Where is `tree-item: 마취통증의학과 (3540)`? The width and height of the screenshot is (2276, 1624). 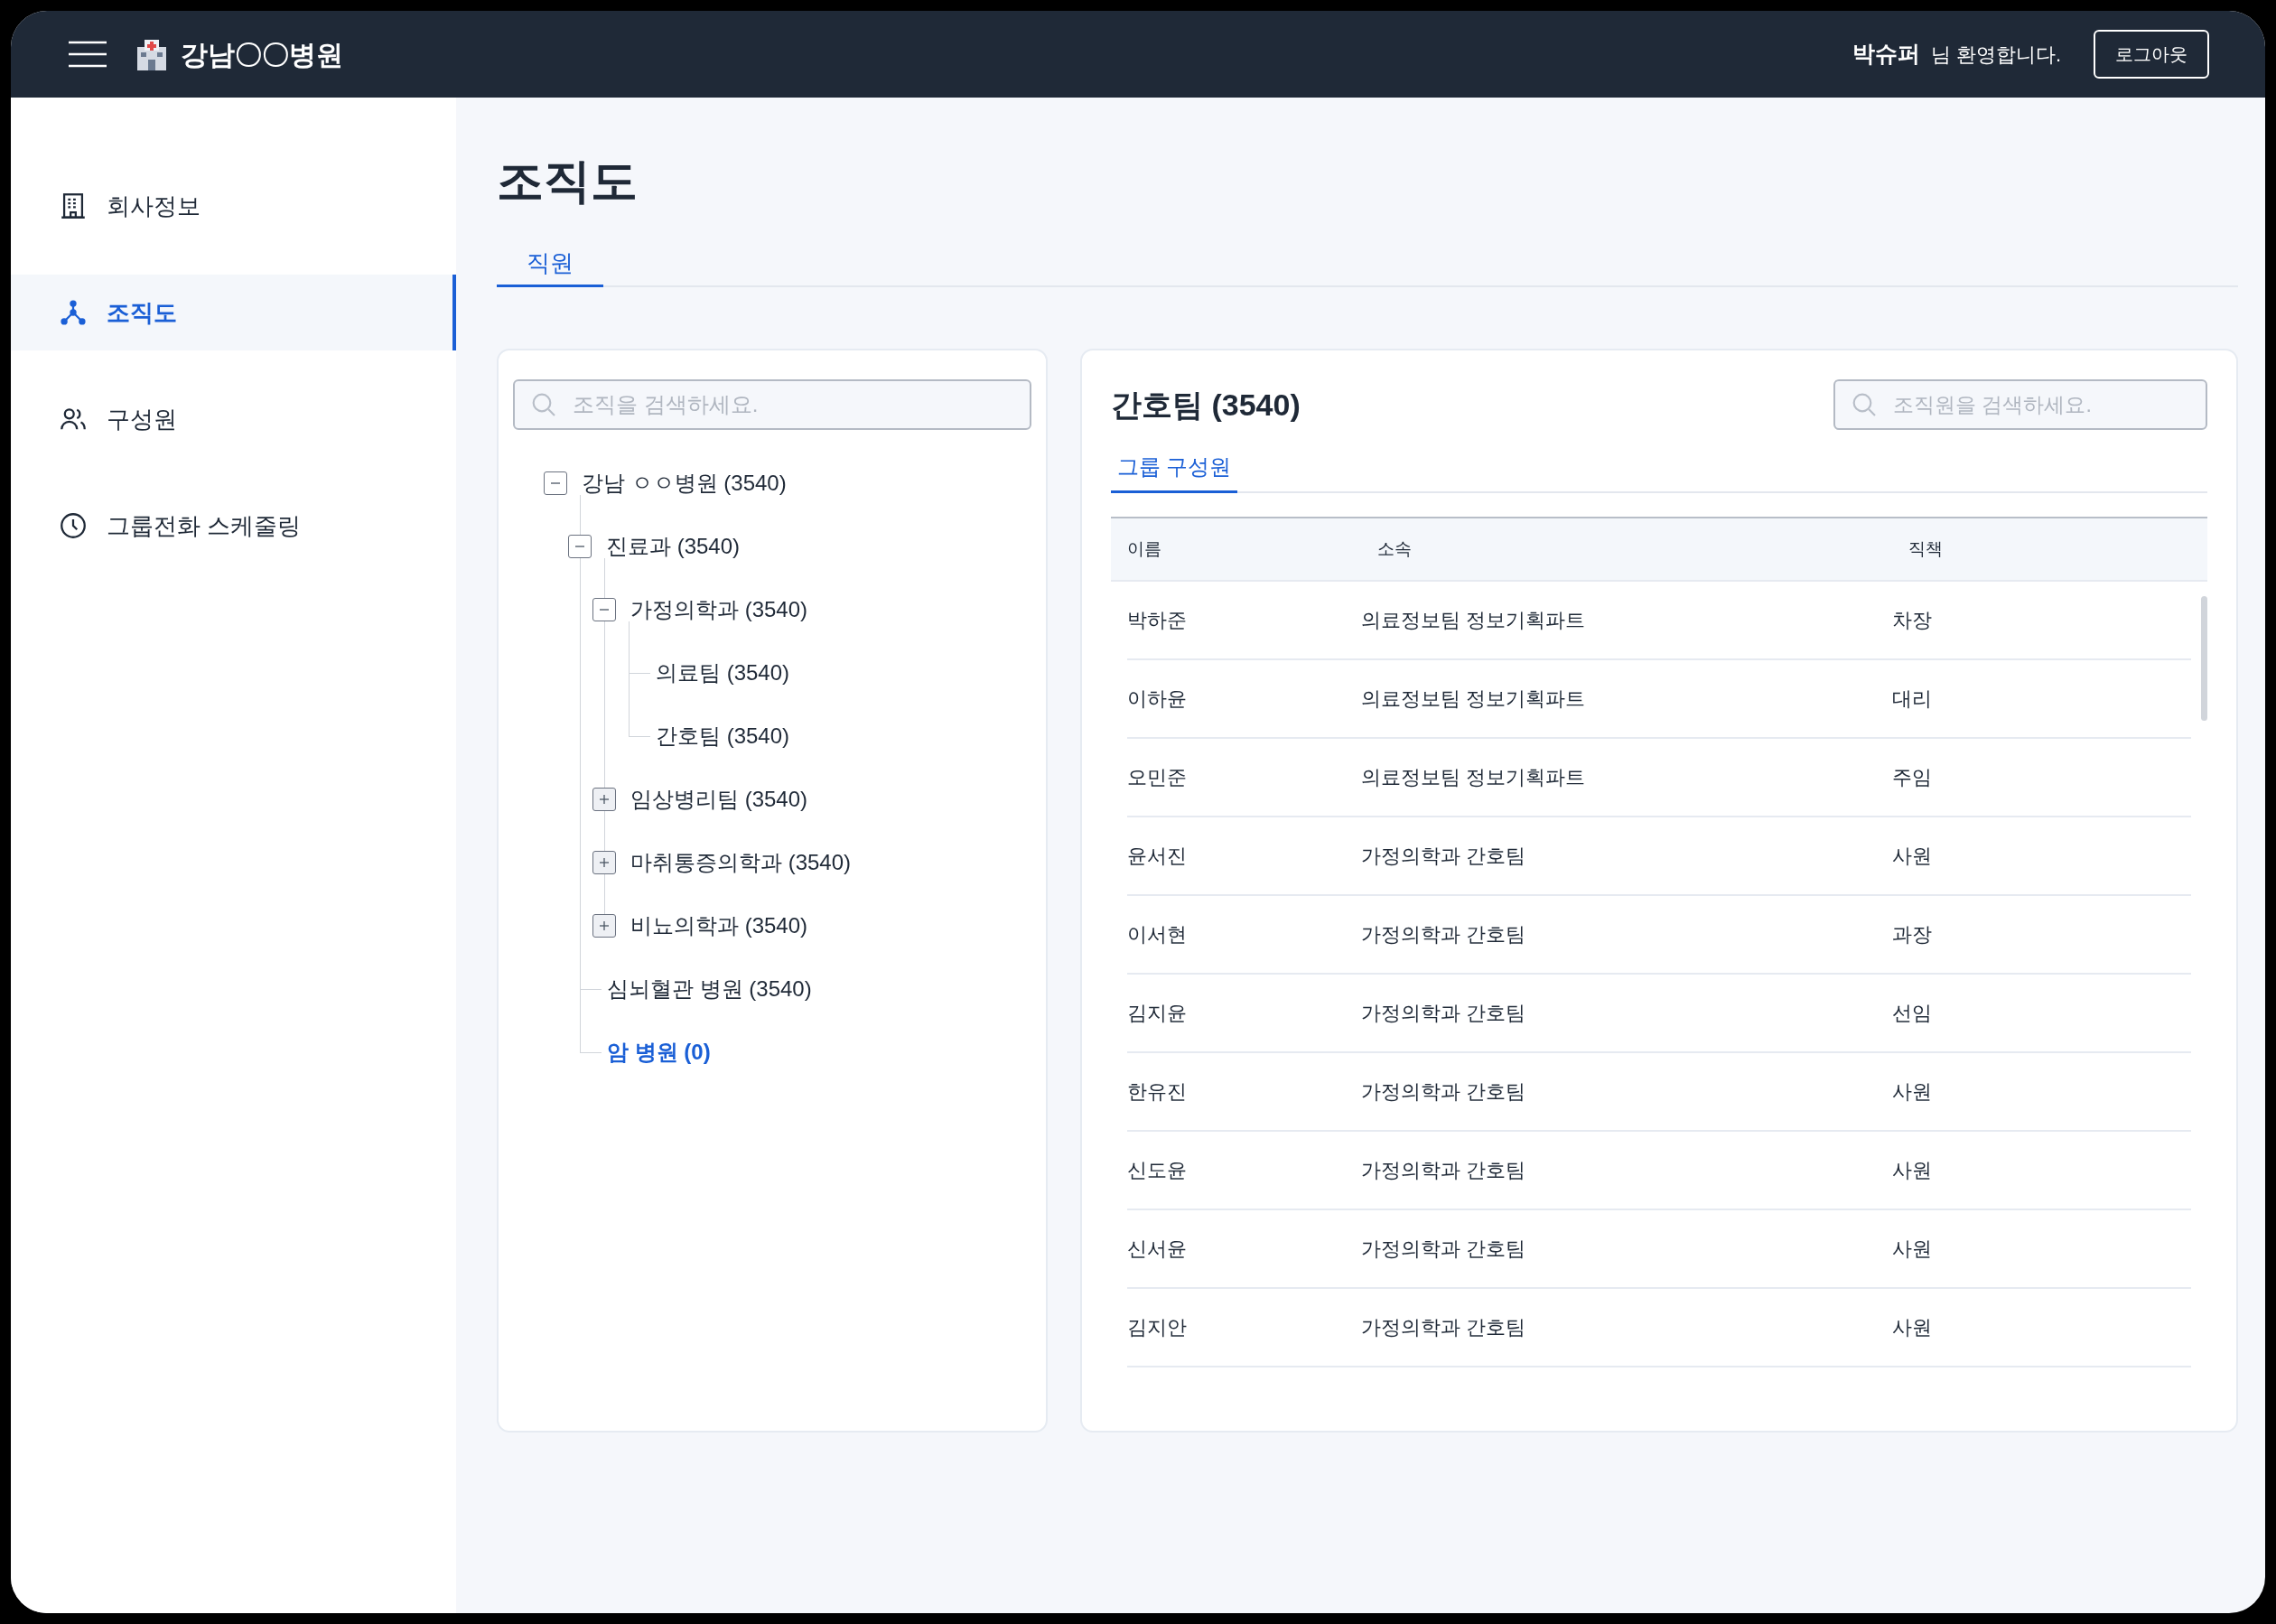
tree-item: 마취통증의학과 (3540) is located at coordinates (734, 862).